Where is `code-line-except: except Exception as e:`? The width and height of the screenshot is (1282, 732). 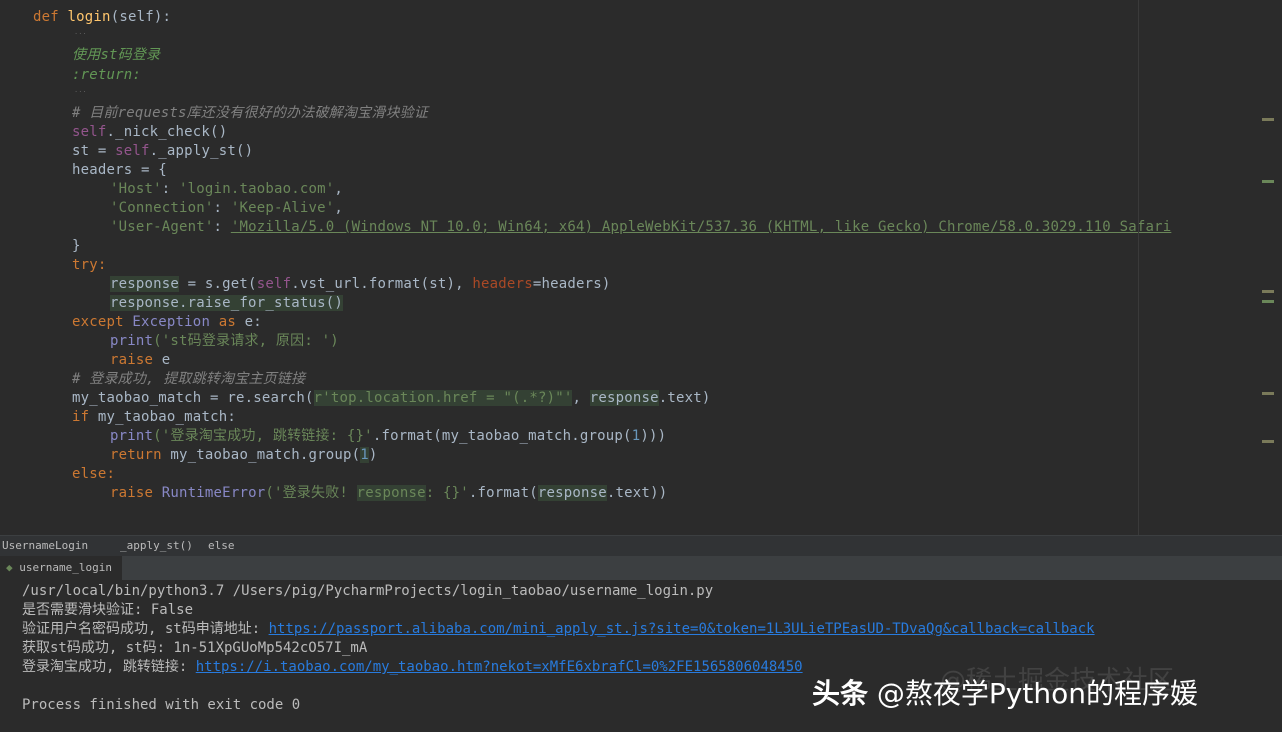 code-line-except: except Exception as e: is located at coordinates (167, 322).